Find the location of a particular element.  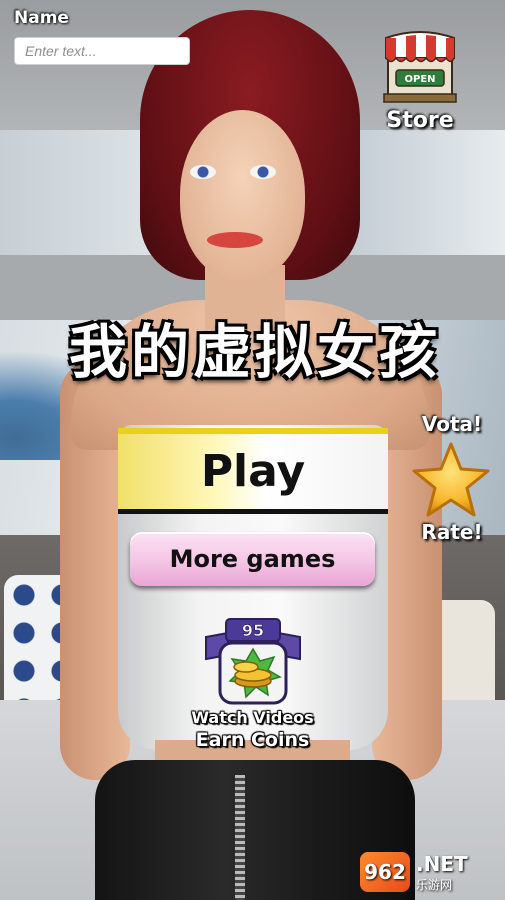

watch-videos-button: 95 Watch Videos Earn Coins is located at coordinates (252, 685).